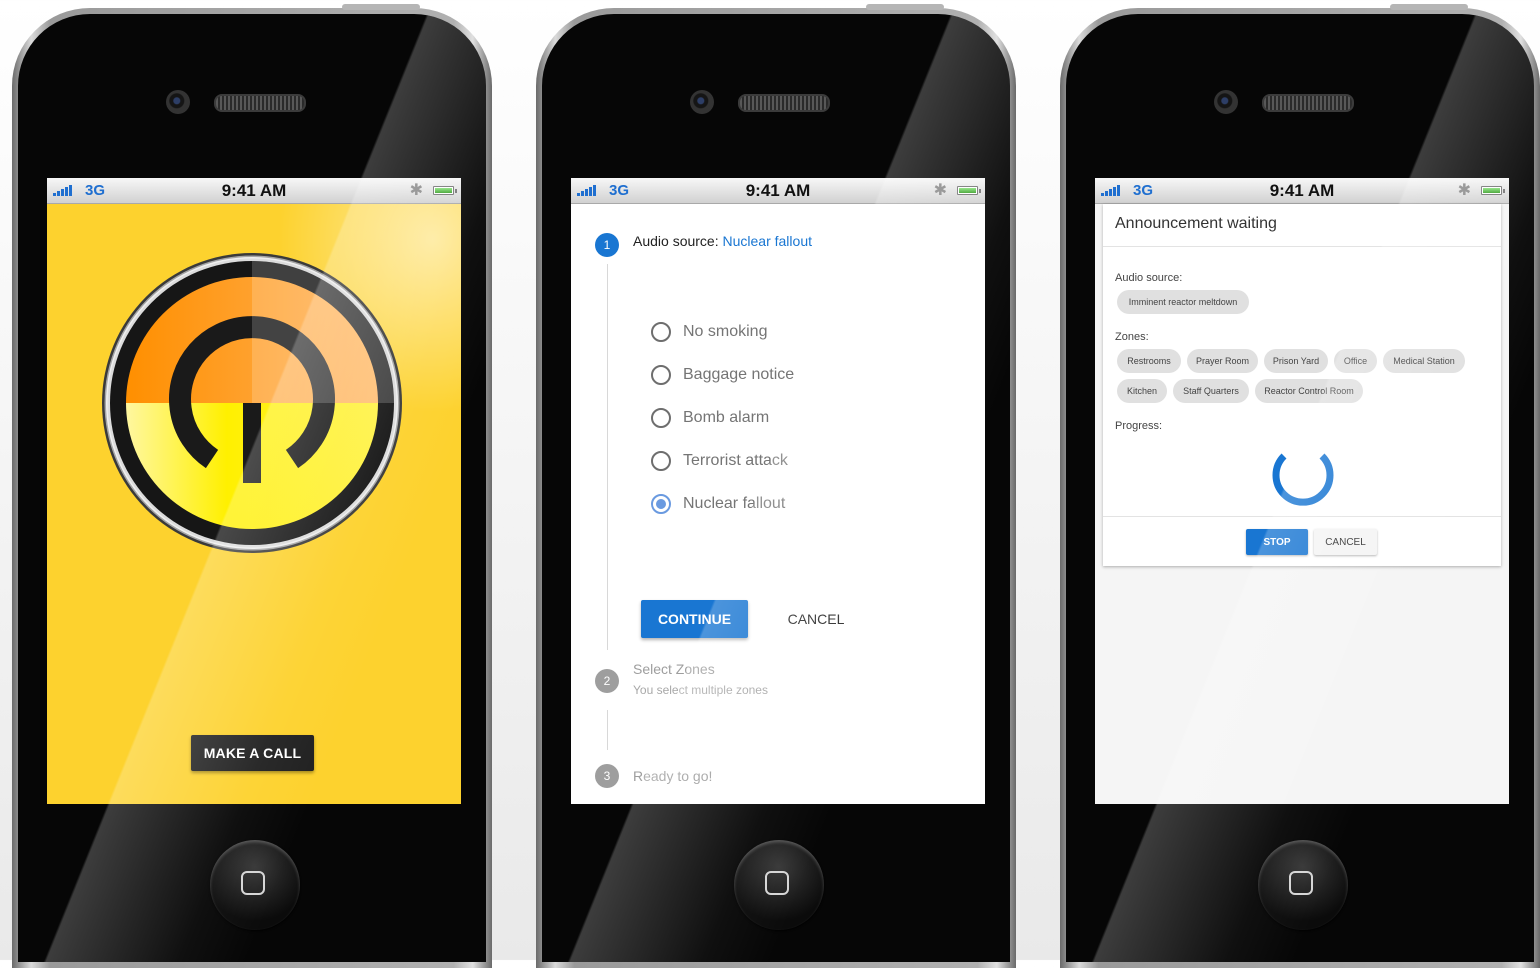 Image resolution: width=1540 pixels, height=968 pixels. I want to click on radio-label: Bomb alarm, so click(726, 417).